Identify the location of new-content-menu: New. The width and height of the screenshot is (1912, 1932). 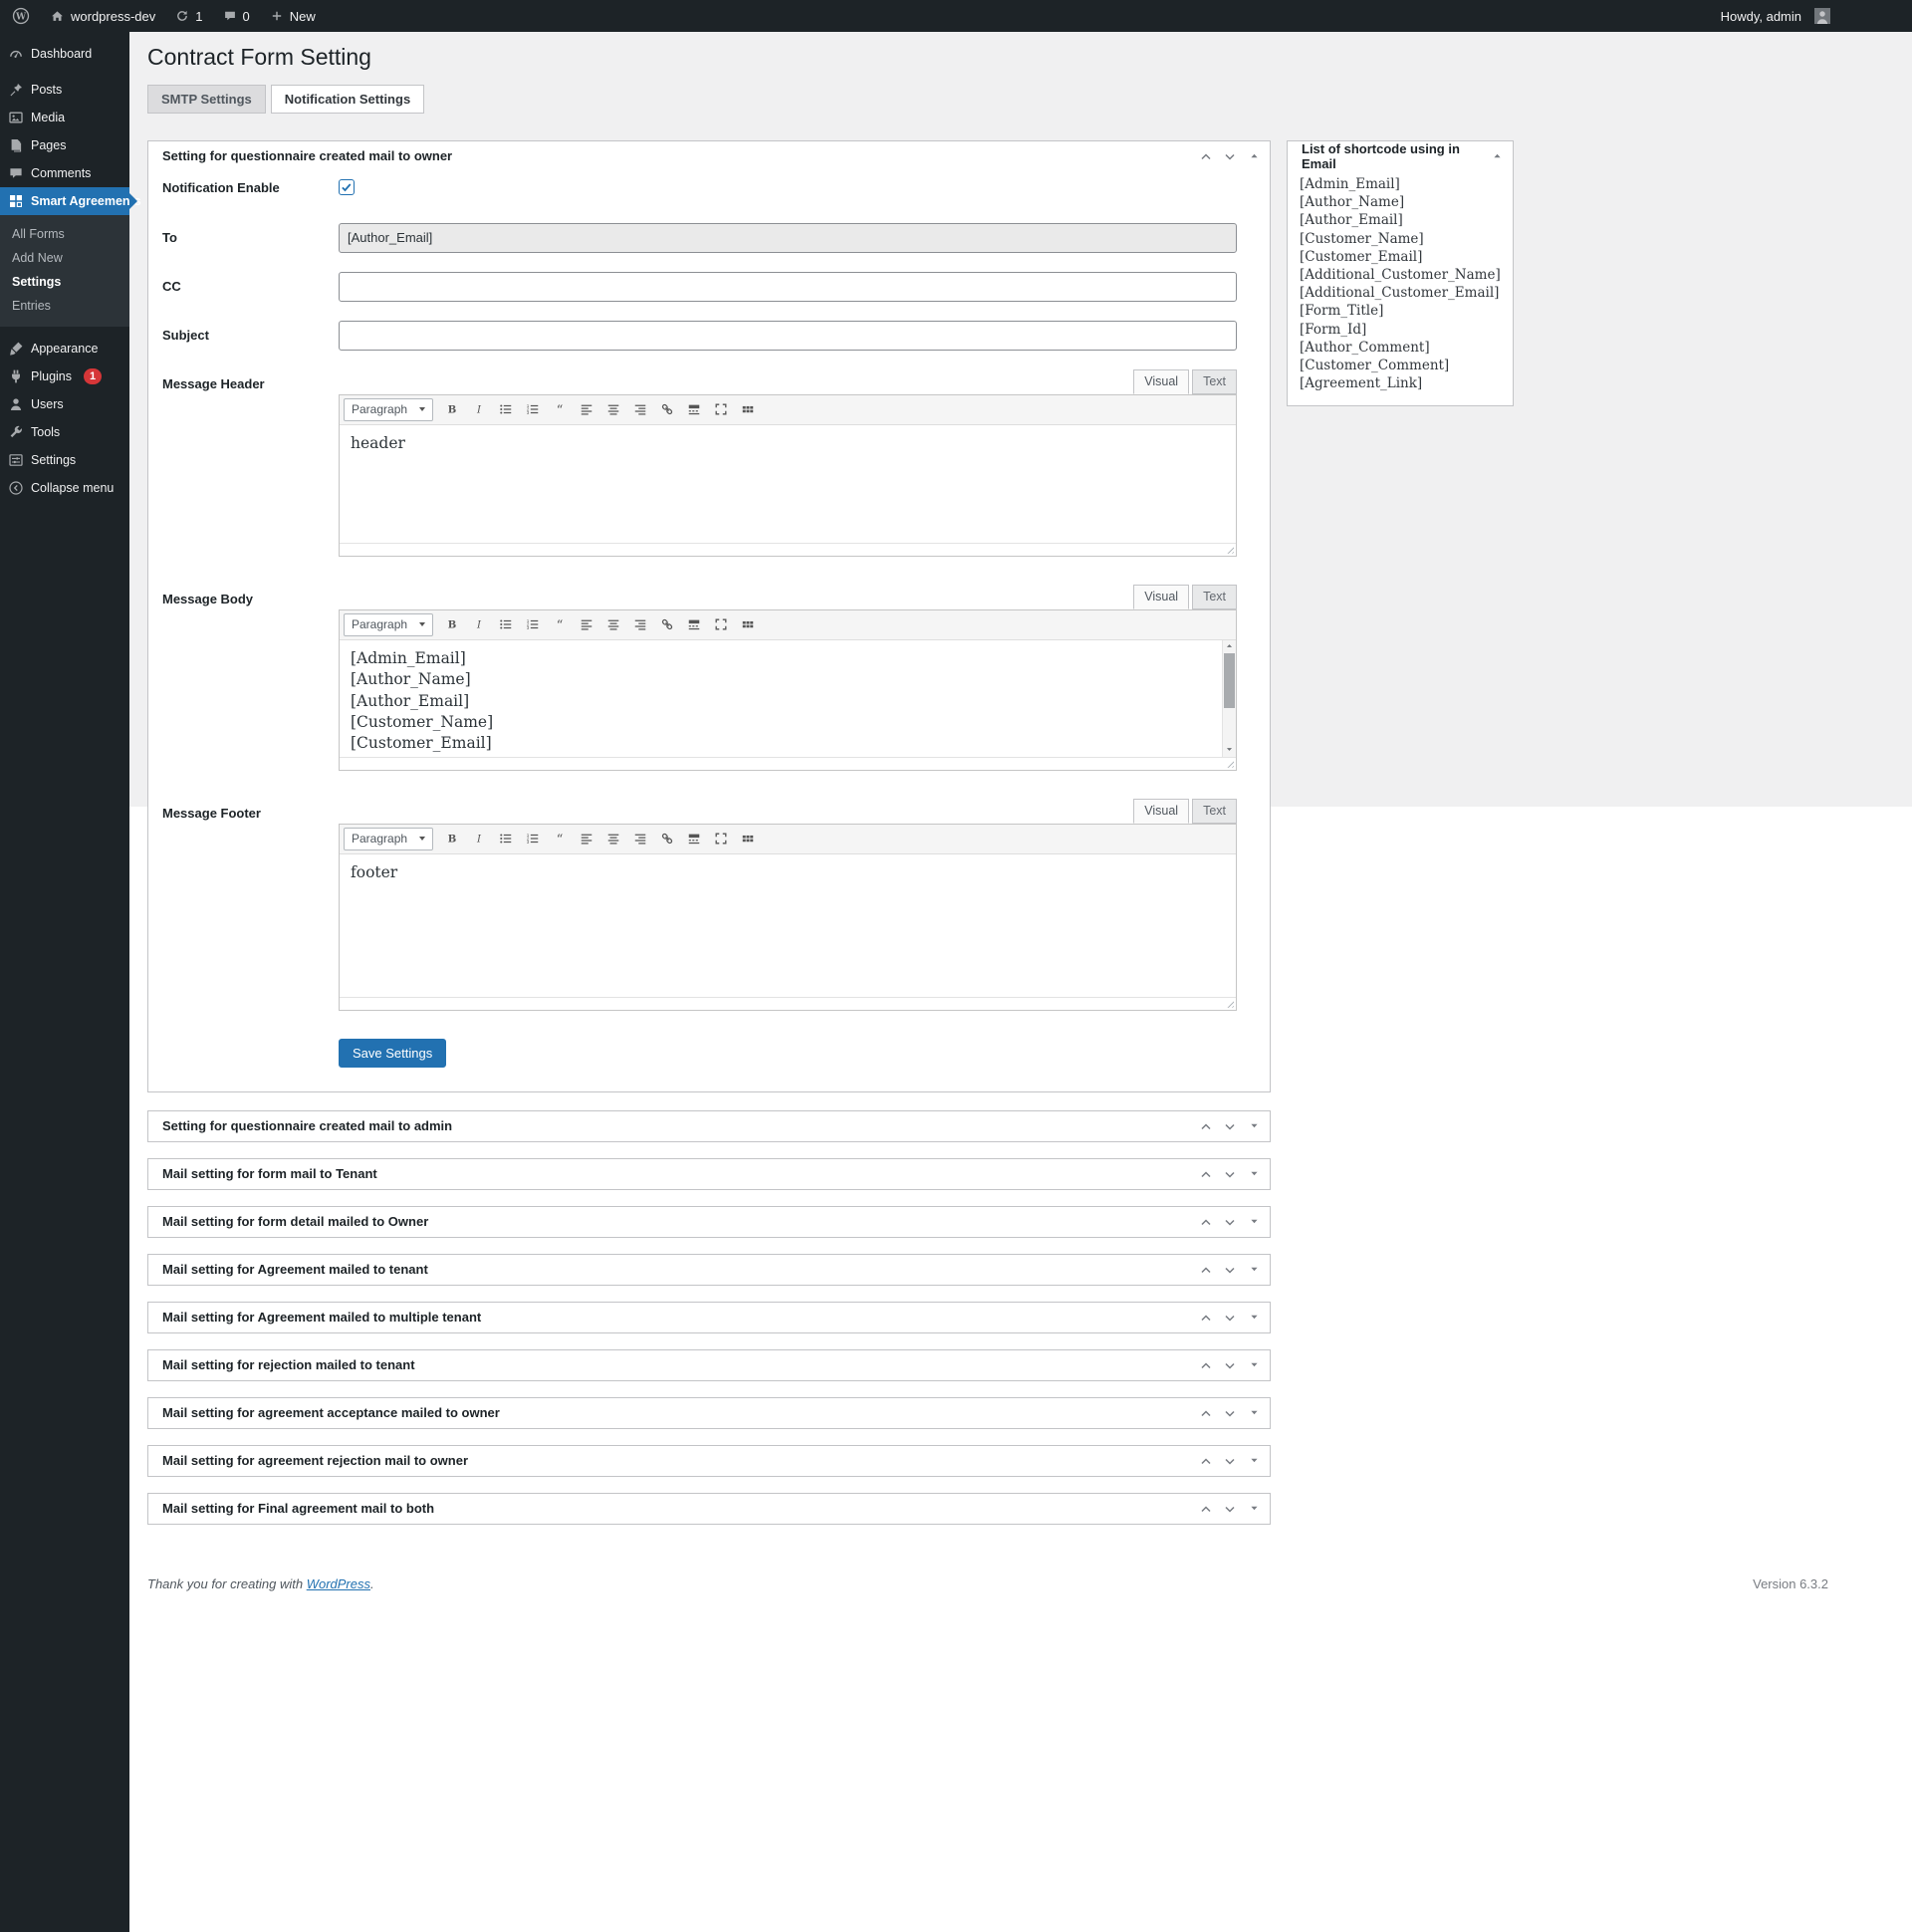
(293, 16).